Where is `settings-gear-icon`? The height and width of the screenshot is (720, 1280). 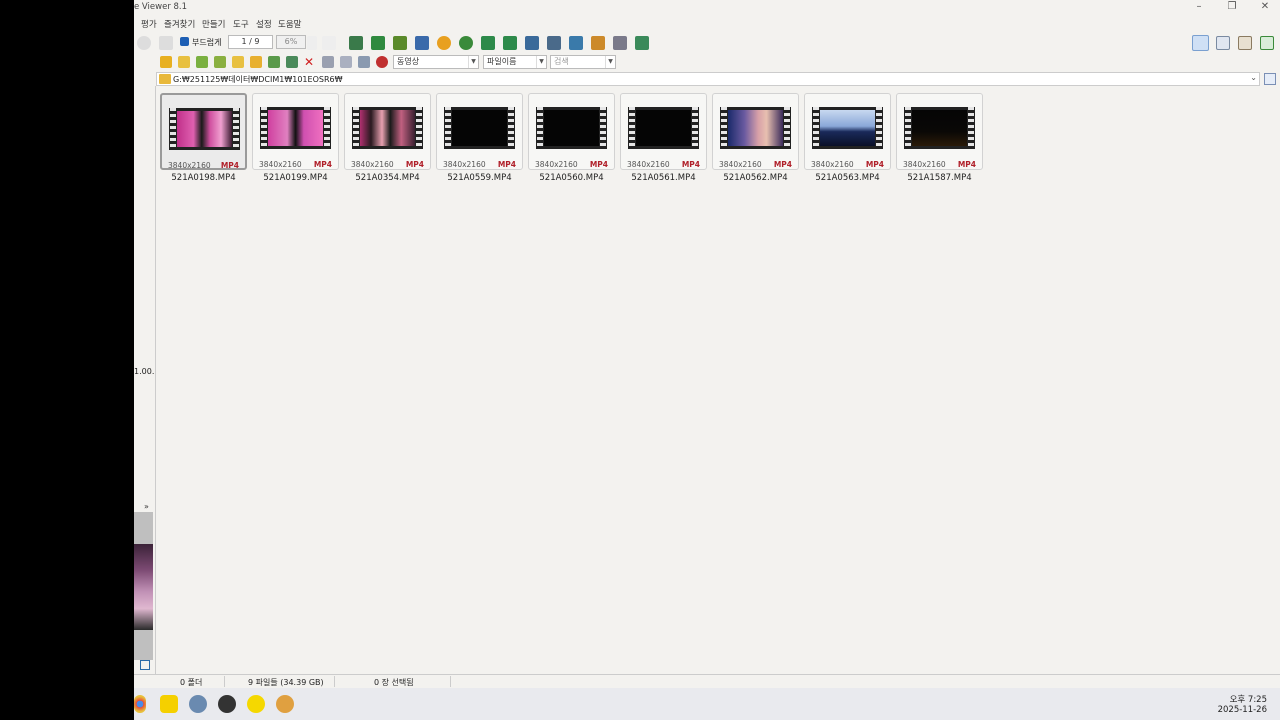 settings-gear-icon is located at coordinates (198, 704).